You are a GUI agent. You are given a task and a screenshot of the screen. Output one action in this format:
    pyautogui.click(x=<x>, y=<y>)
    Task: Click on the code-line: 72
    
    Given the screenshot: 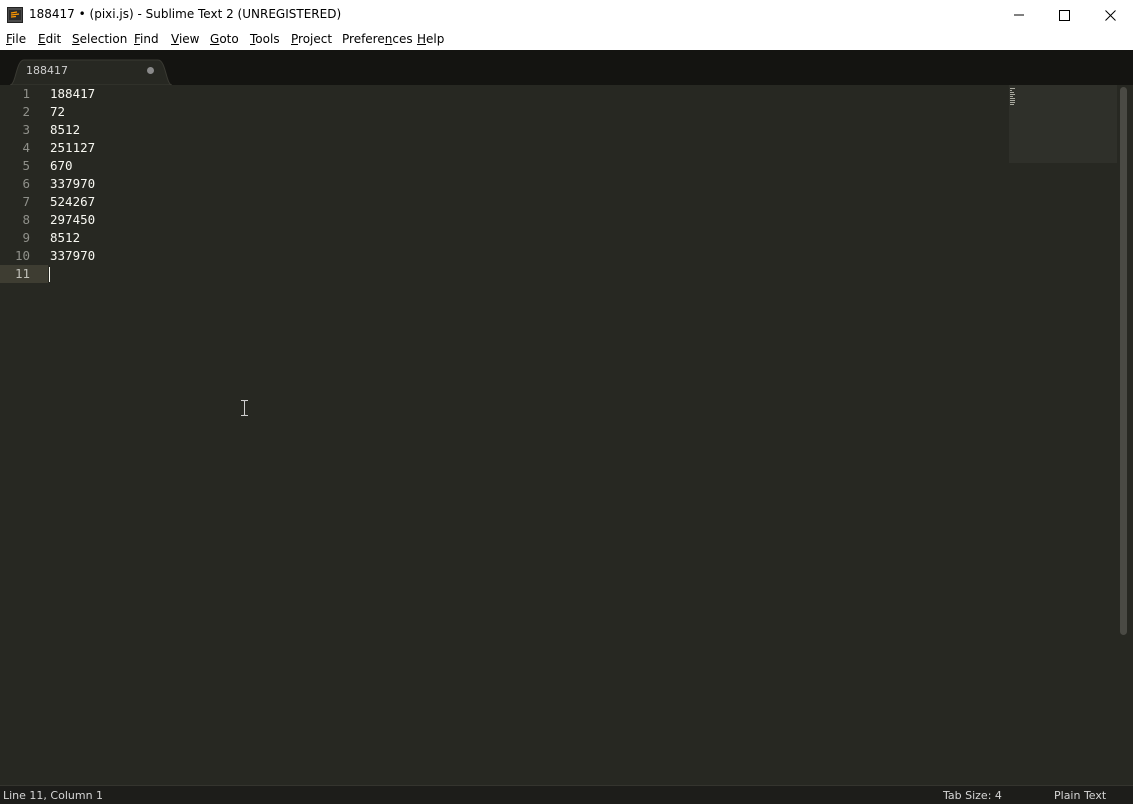 What is the action you would take?
    pyautogui.click(x=57, y=112)
    